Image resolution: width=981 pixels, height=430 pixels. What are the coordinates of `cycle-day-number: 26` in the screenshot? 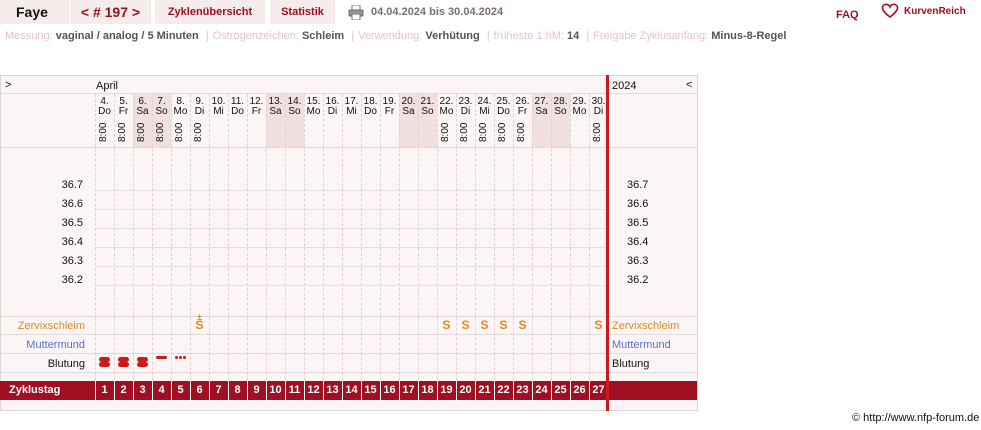 It's located at (579, 390).